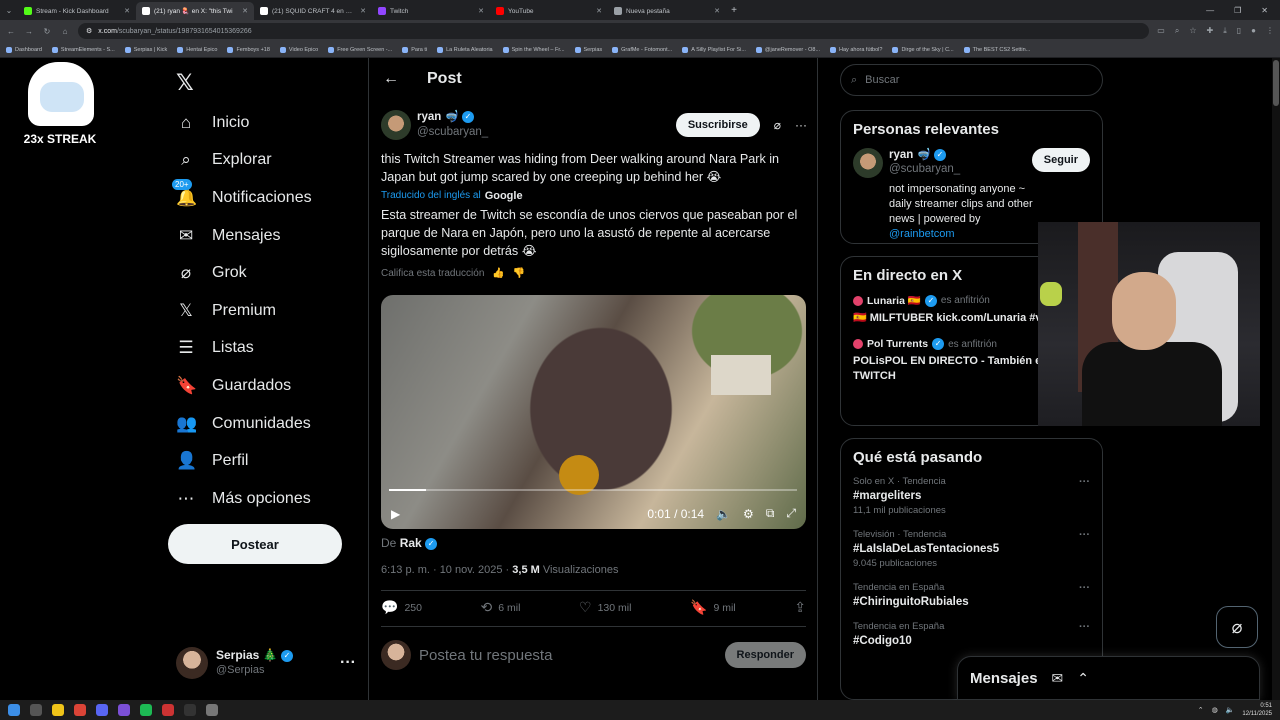 This screenshot has height=720, width=1280. I want to click on search-taskbar-icon, so click(36, 710).